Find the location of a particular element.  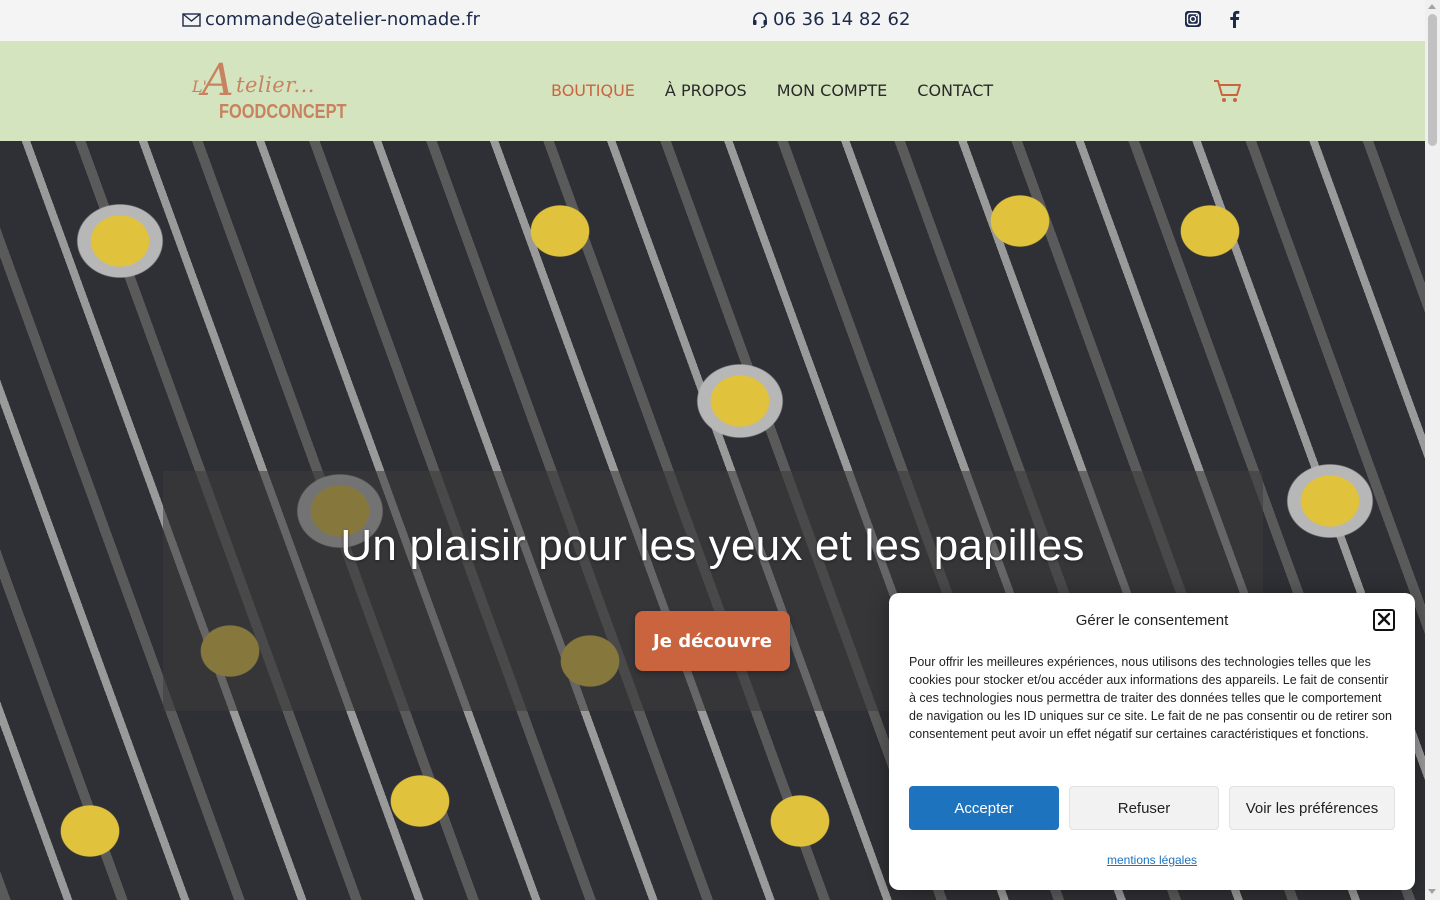

close-icon is located at coordinates (1384, 620).